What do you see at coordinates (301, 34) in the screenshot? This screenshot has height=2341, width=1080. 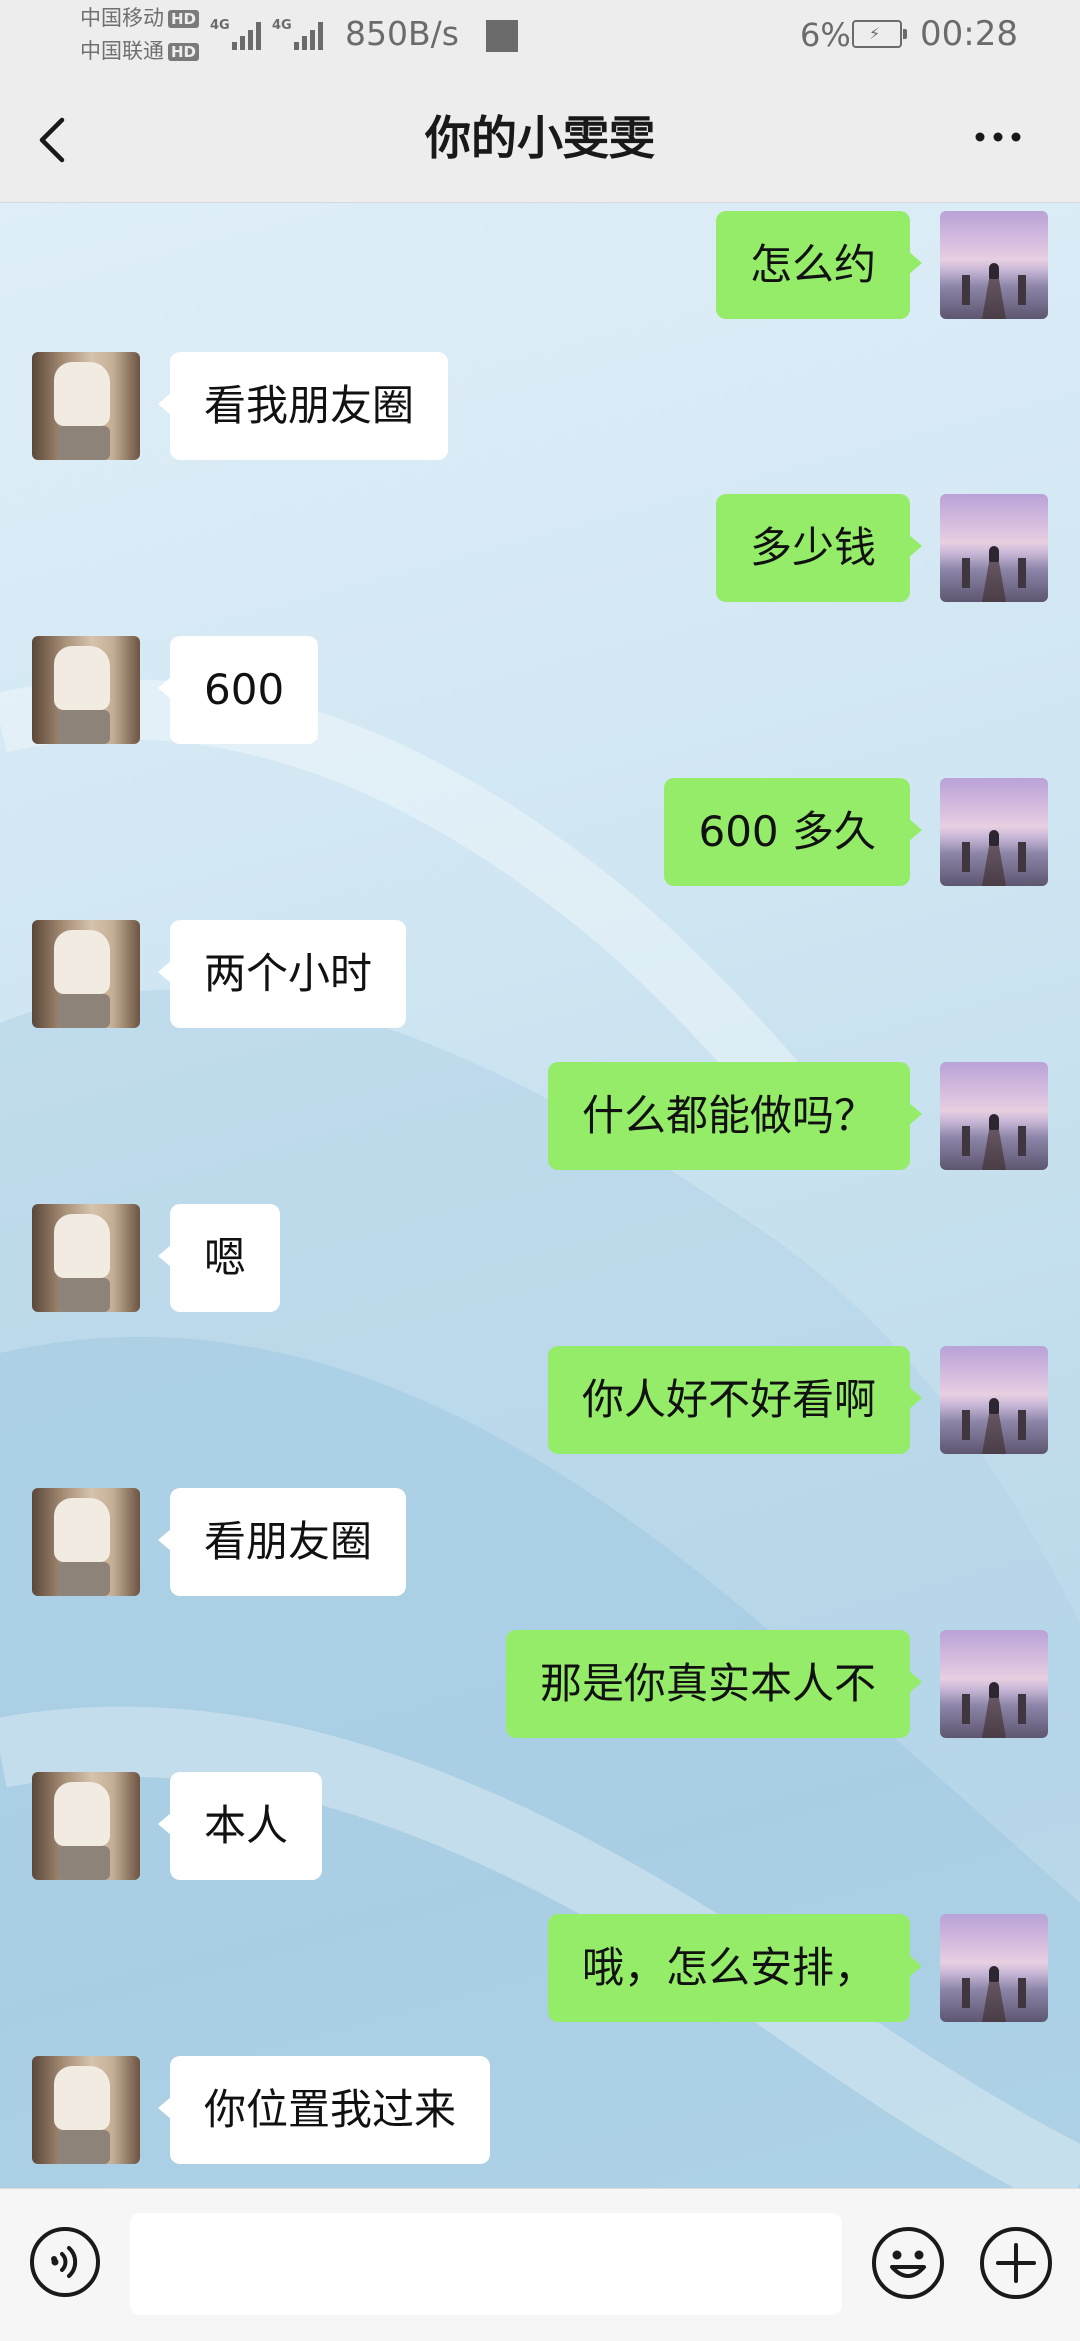 I see `signal-strength-icon-2: 4G` at bounding box center [301, 34].